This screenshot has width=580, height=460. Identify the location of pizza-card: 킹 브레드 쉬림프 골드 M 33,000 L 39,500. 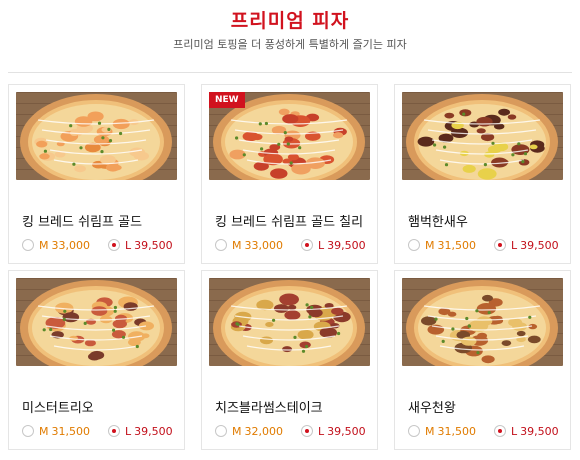
(96, 174).